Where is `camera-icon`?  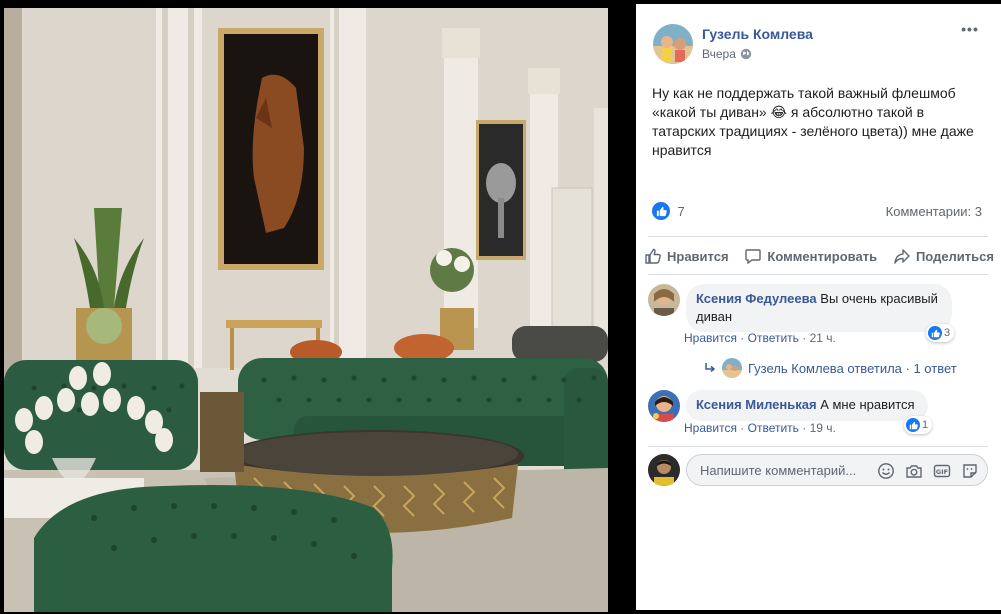
camera-icon is located at coordinates (914, 471).